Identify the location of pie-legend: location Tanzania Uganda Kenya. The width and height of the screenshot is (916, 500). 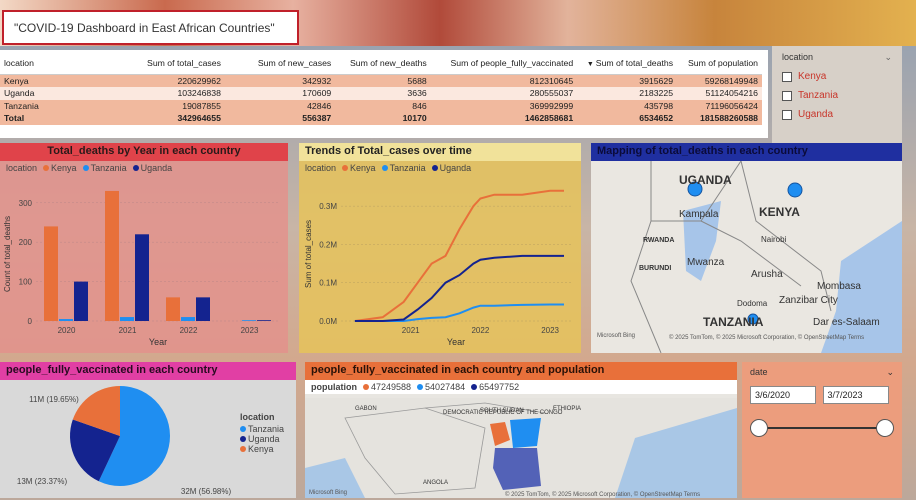
(262, 433).